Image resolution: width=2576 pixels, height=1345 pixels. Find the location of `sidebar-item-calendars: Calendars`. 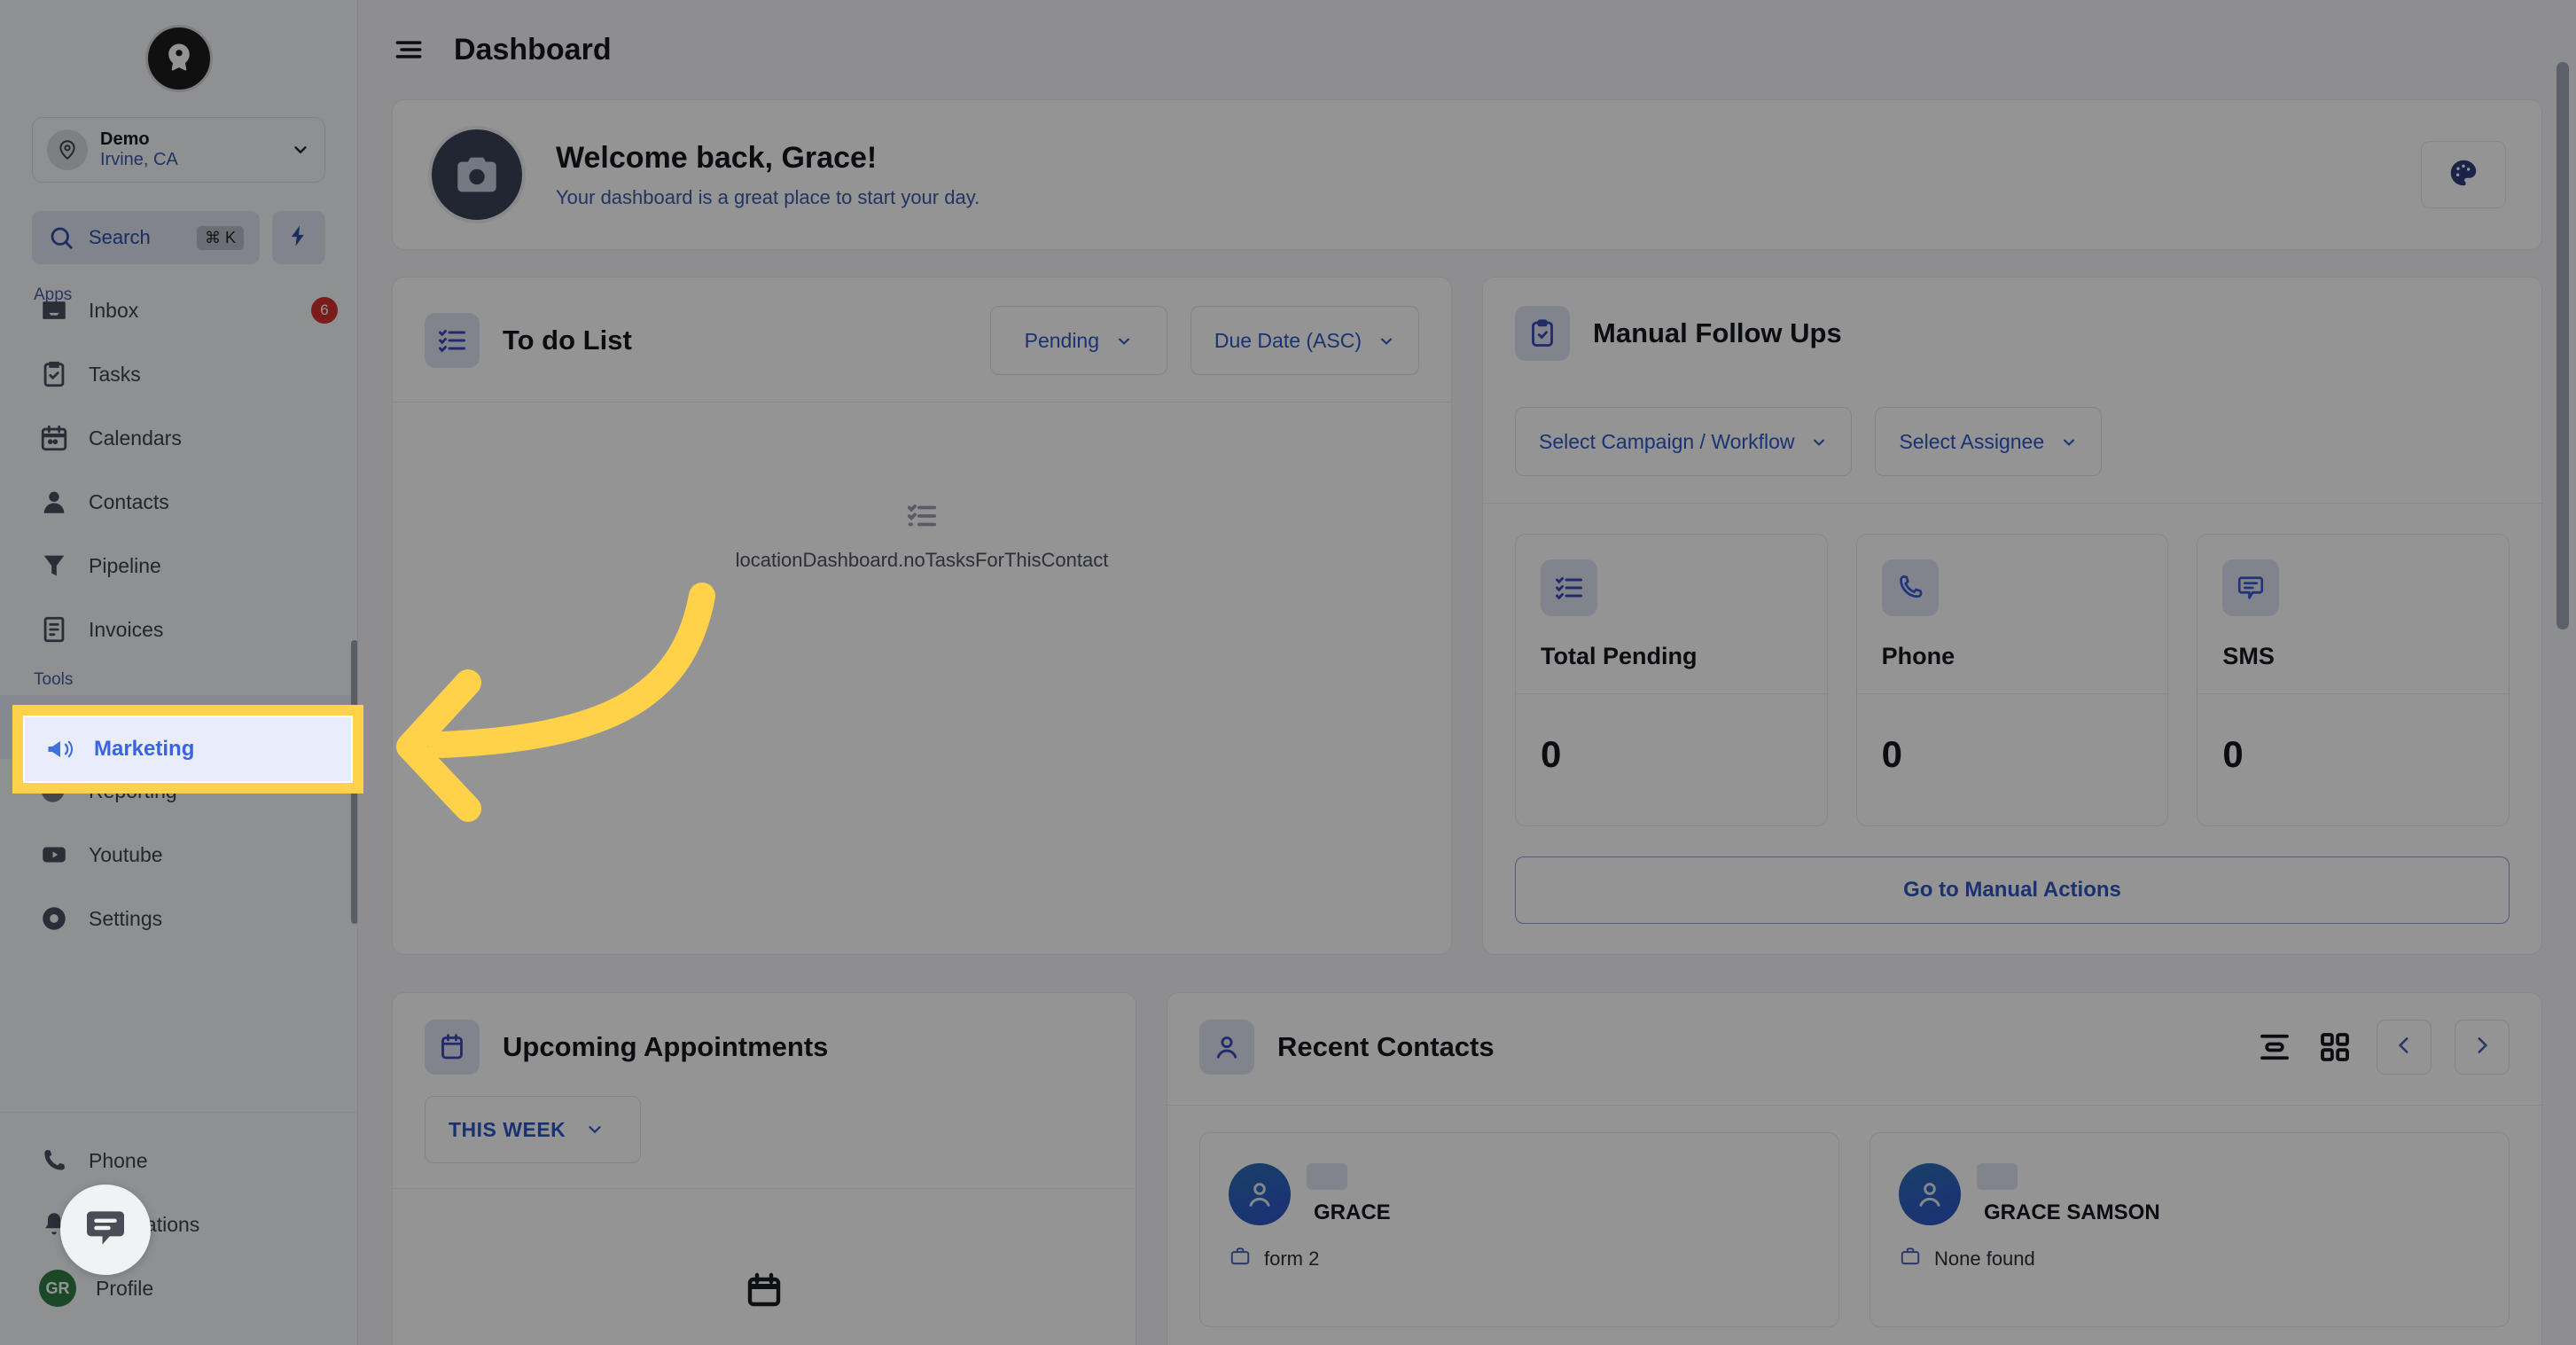

sidebar-item-calendars: Calendars is located at coordinates (178, 438).